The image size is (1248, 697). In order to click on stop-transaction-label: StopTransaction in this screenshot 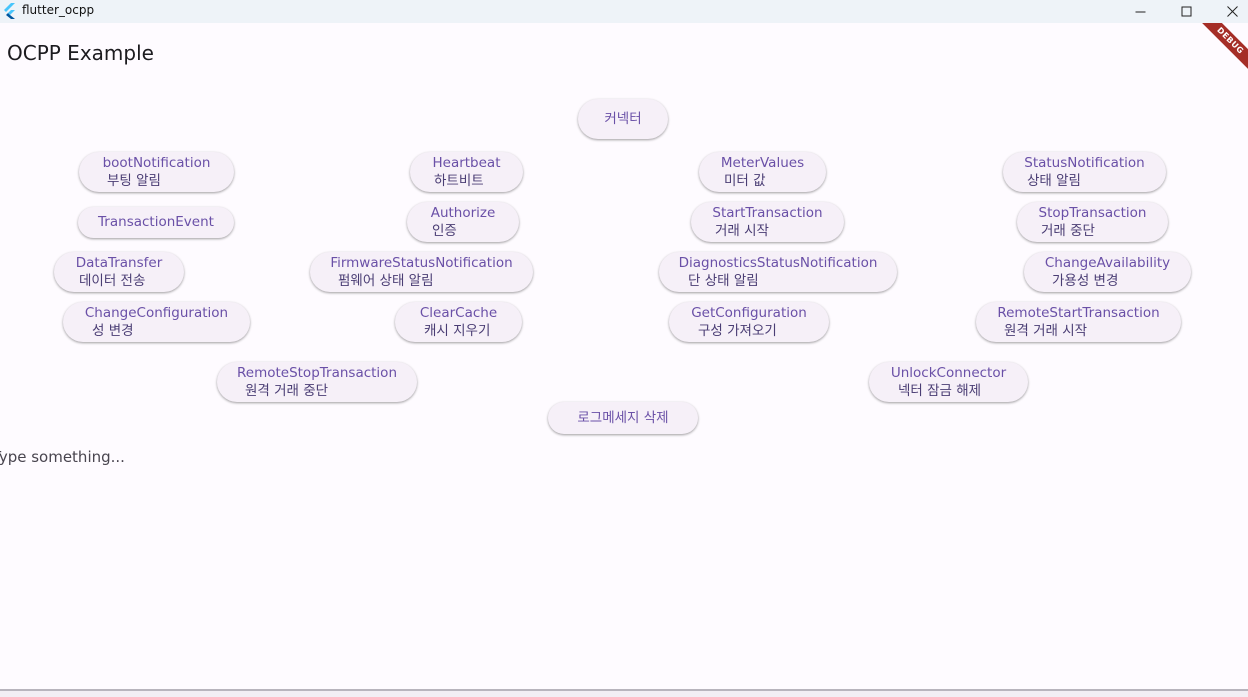, I will do `click(1092, 213)`.